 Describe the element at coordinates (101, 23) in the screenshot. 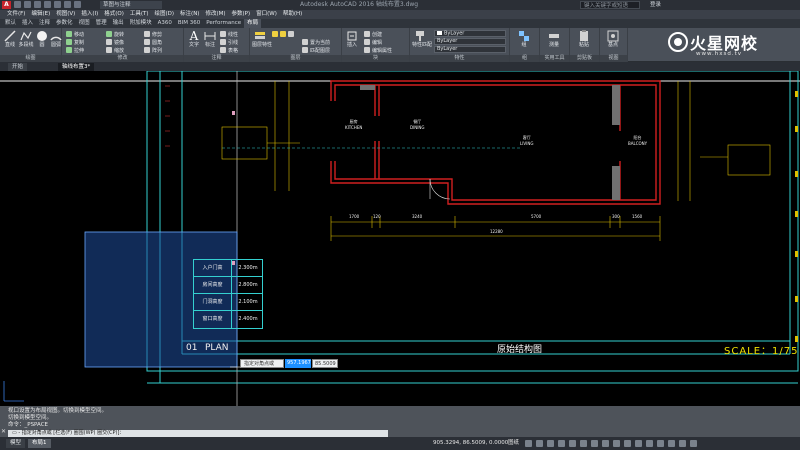

I see `ribbon-tab: 管理` at that location.